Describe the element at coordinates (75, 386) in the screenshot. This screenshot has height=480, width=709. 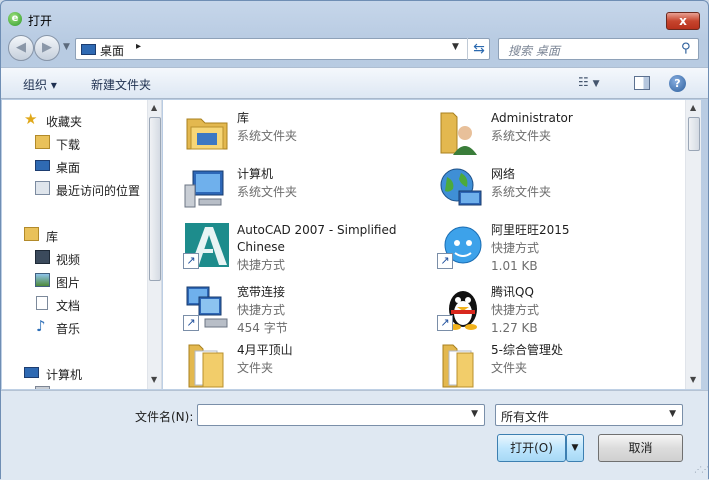
I see `nav-item-drive` at that location.